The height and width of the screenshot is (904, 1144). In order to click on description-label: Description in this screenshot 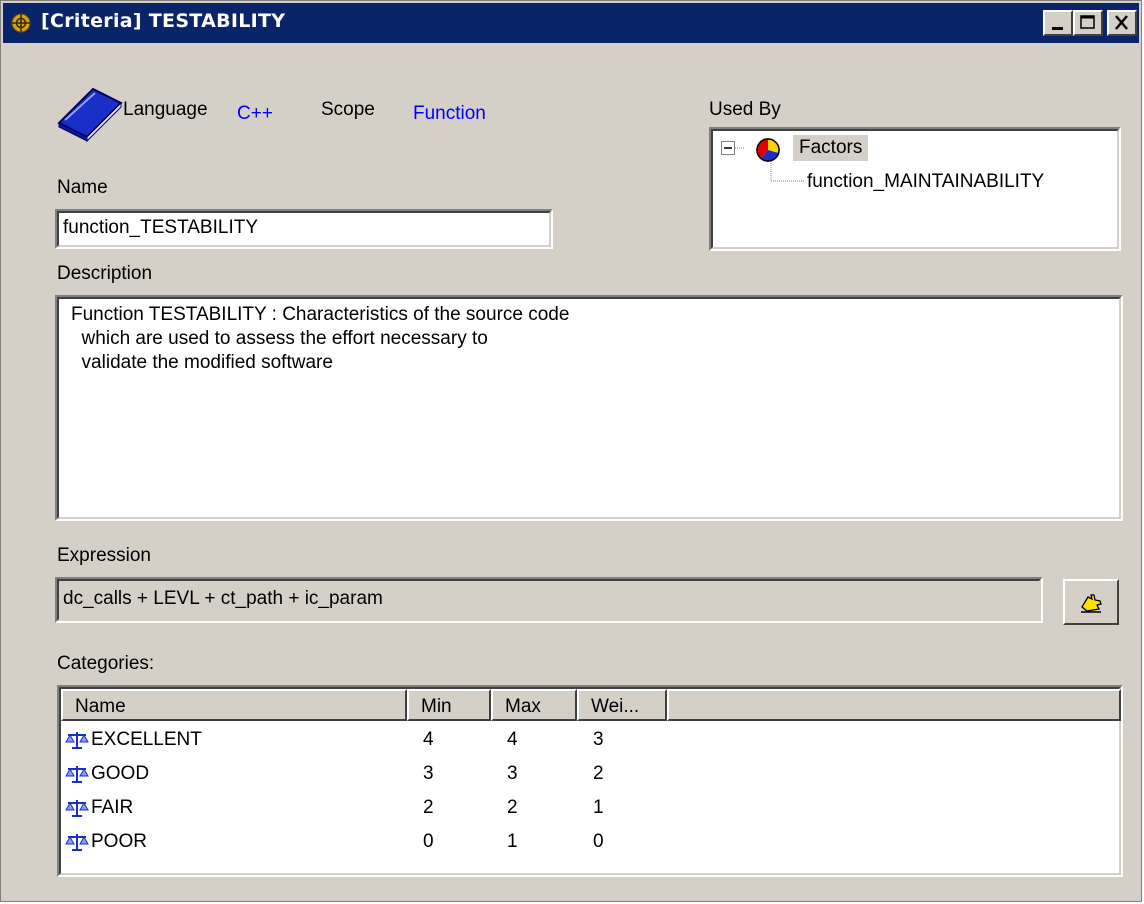, I will do `click(105, 273)`.